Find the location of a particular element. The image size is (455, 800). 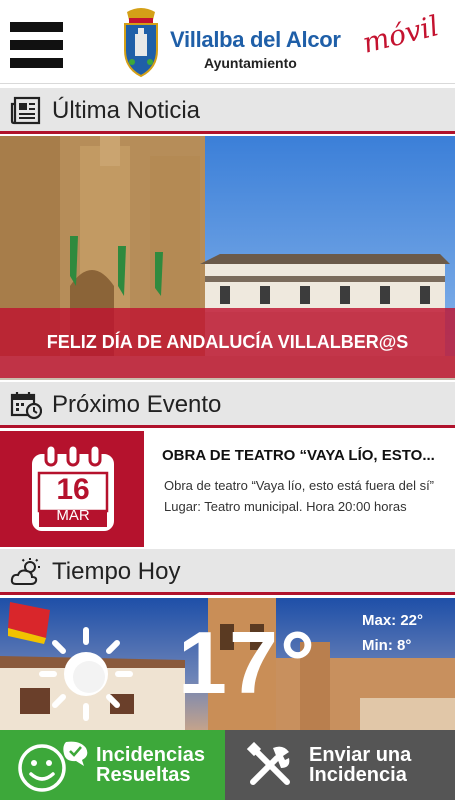

event-day: 16 is located at coordinates (73, 489).